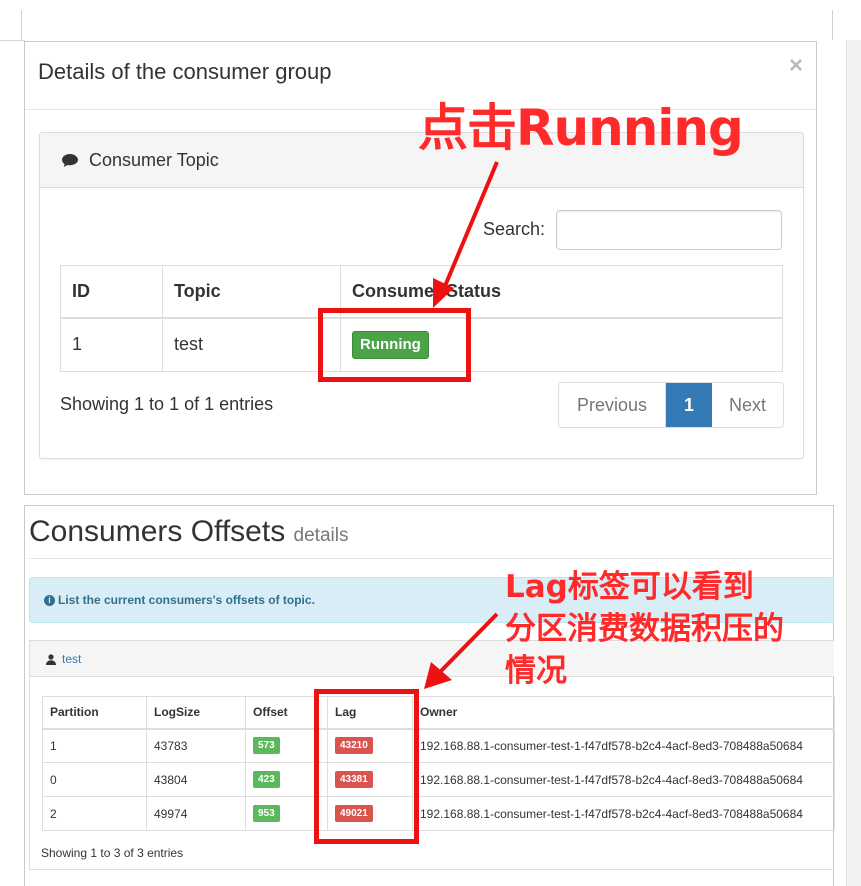 The height and width of the screenshot is (886, 861). What do you see at coordinates (266, 746) in the screenshot?
I see `offset-badge: 573` at bounding box center [266, 746].